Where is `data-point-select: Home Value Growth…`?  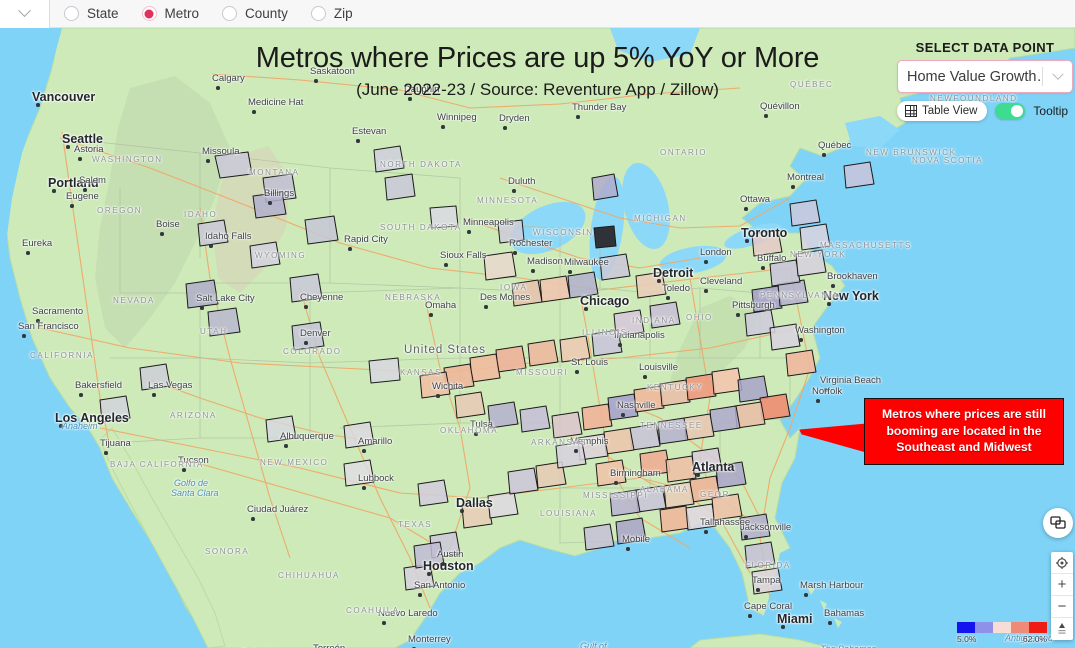 data-point-select: Home Value Growth… is located at coordinates (985, 76).